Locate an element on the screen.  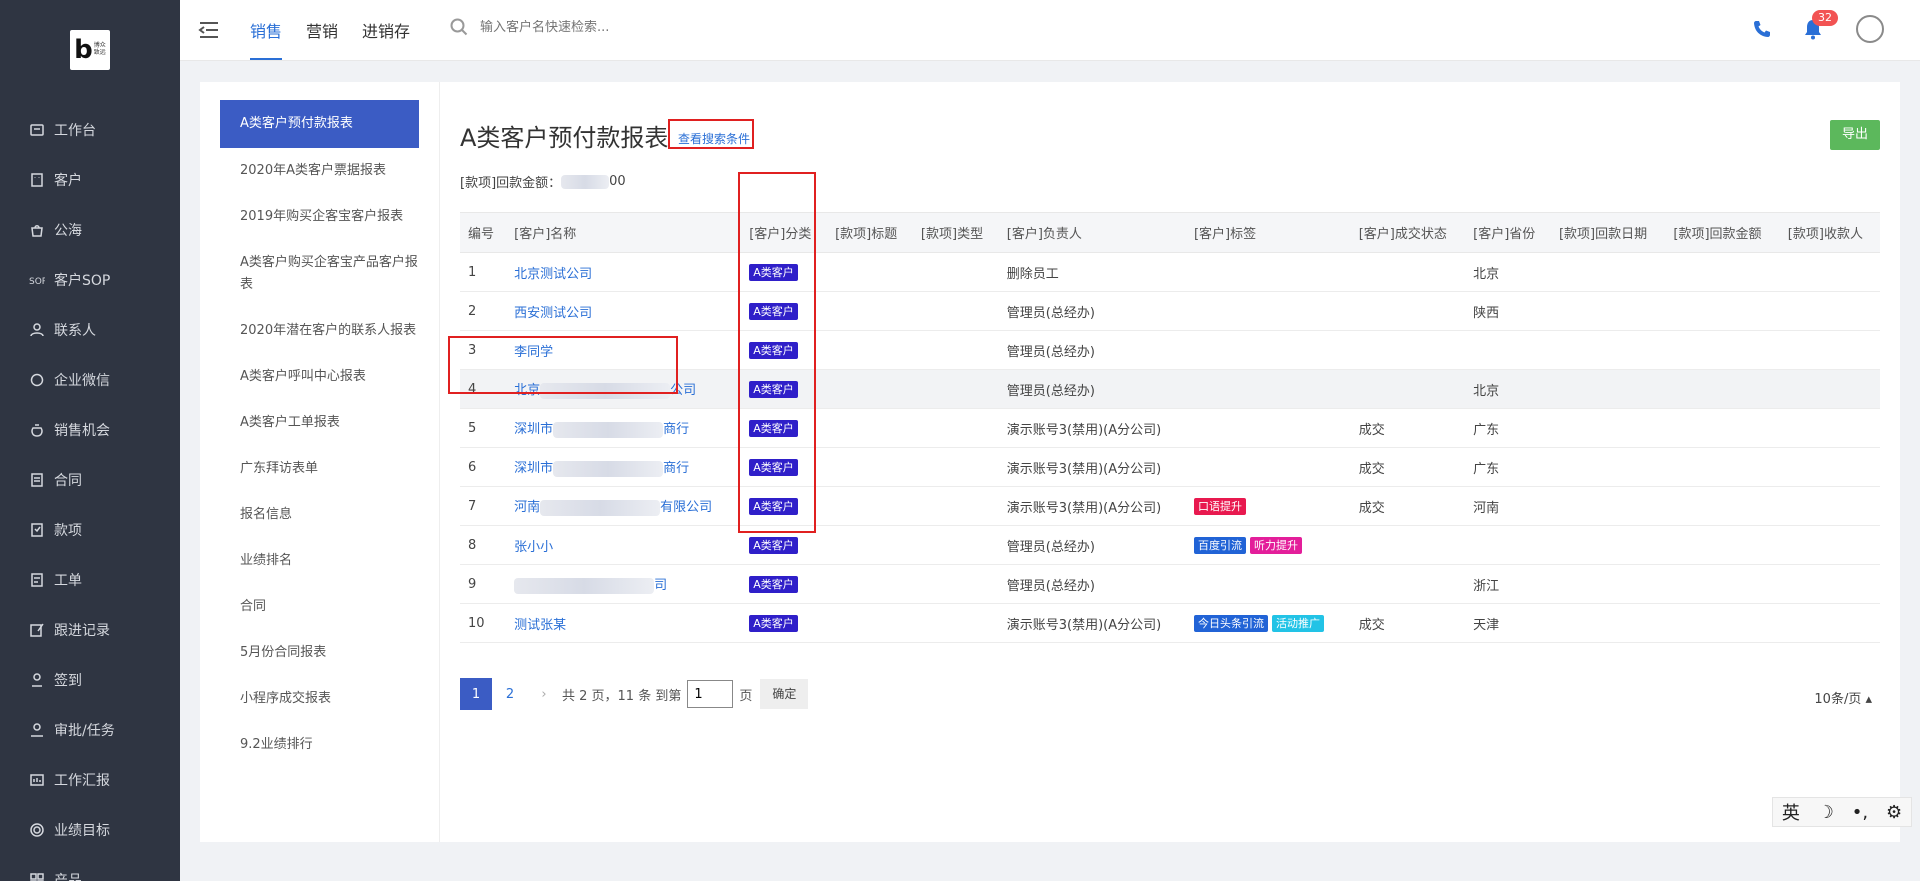
report-item: 合同 is located at coordinates (319, 607).